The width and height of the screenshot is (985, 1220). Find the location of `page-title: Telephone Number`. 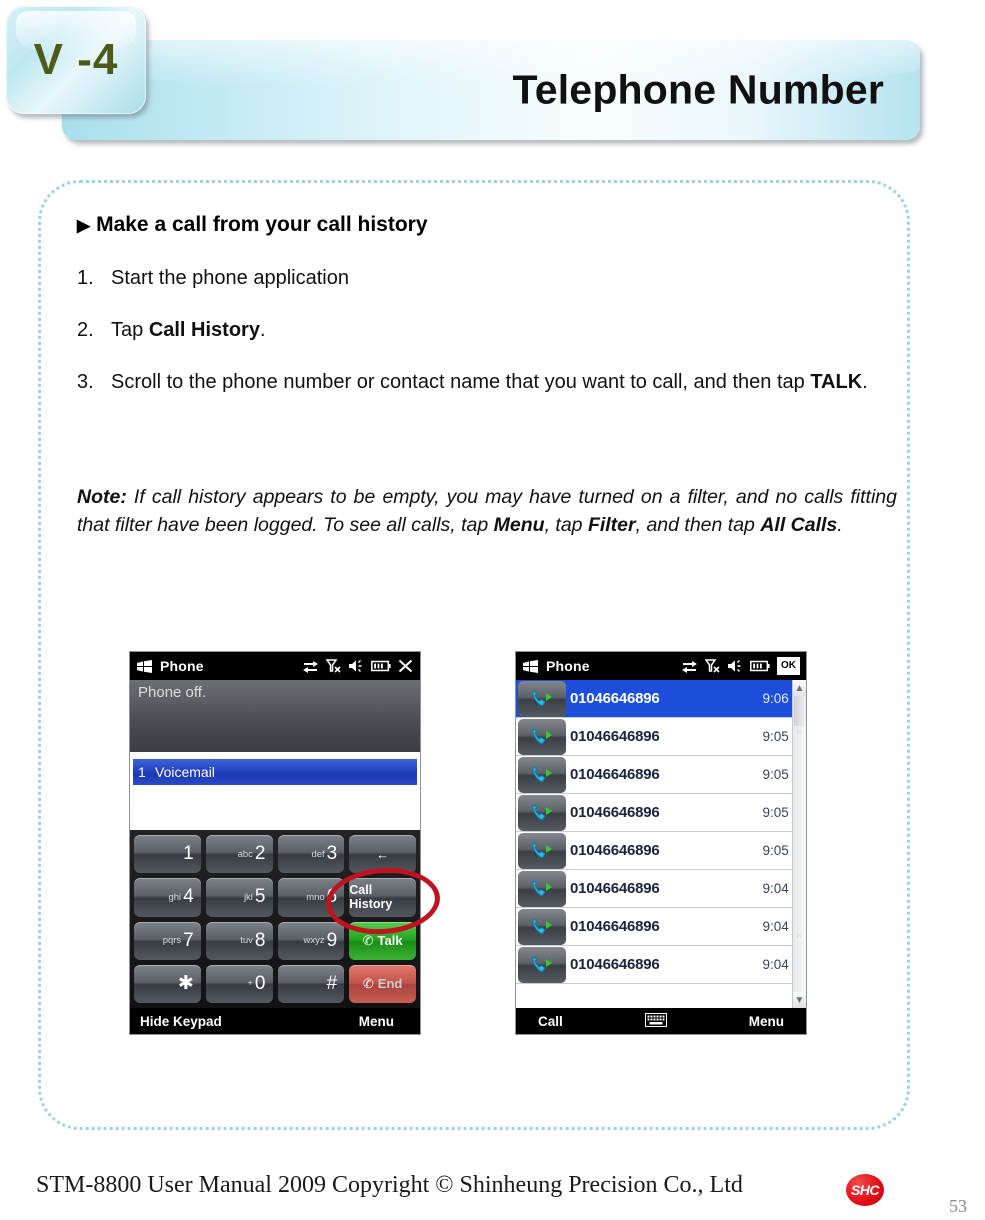

page-title: Telephone Number is located at coordinates (698, 89).